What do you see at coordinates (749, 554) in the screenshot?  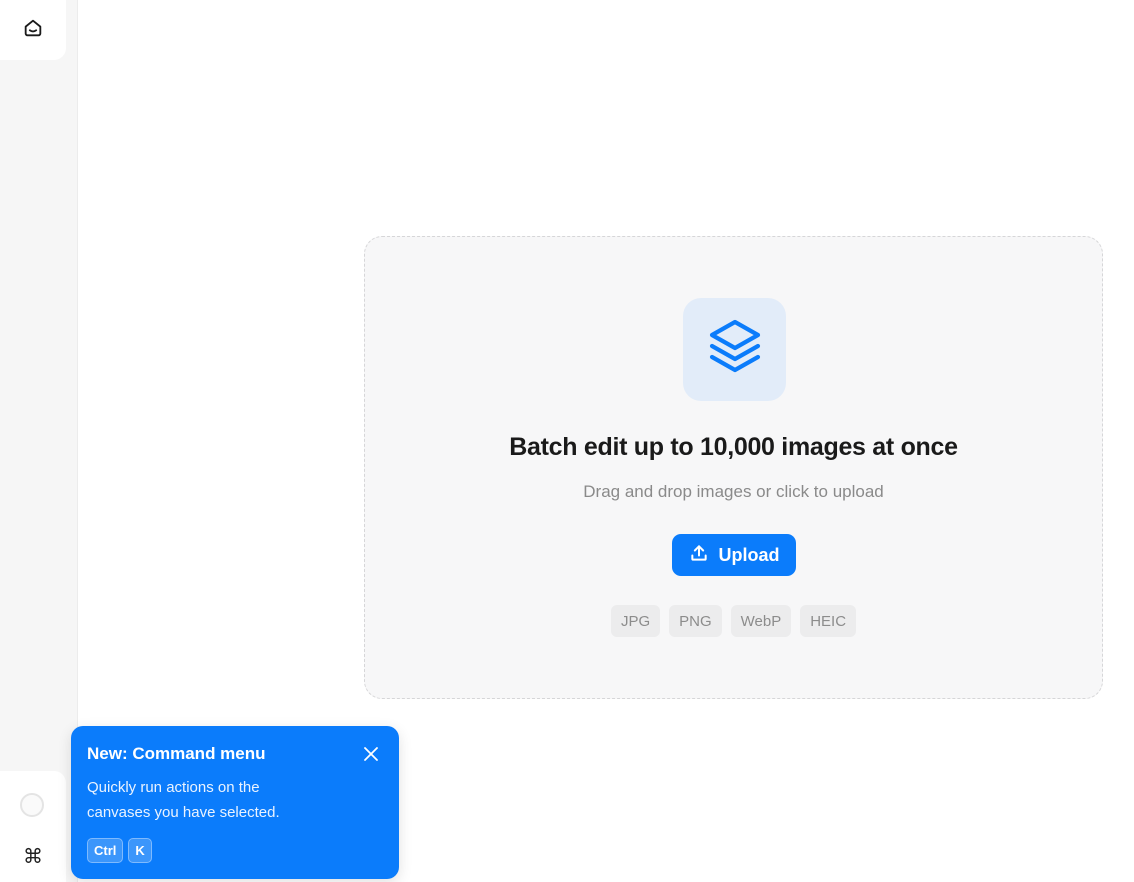 I see `upload-button-label: Upload` at bounding box center [749, 554].